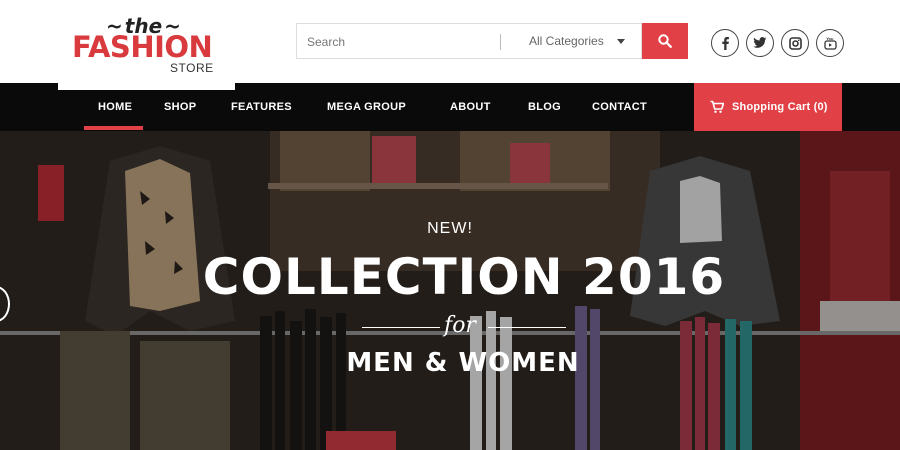 The image size is (900, 450). What do you see at coordinates (463, 363) in the screenshot?
I see `hero-subtitle: MEN & WOMEN` at bounding box center [463, 363].